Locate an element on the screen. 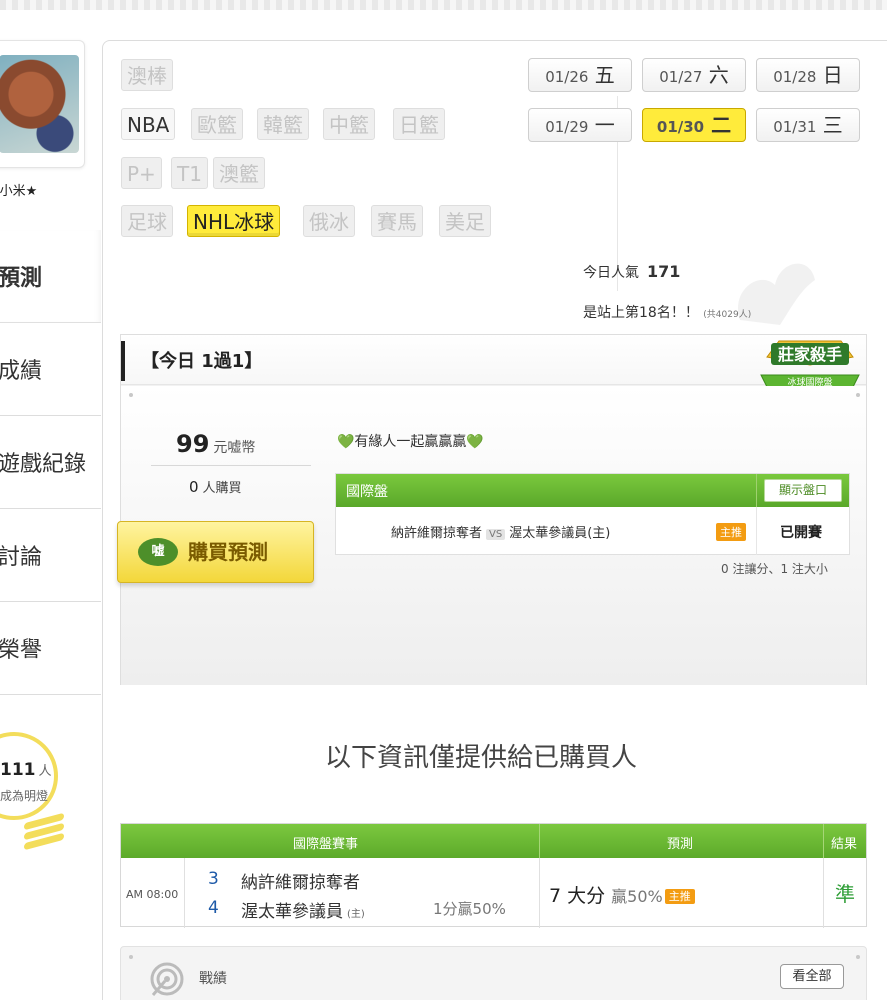  date-button-0129: 01/29 一 is located at coordinates (580, 125).